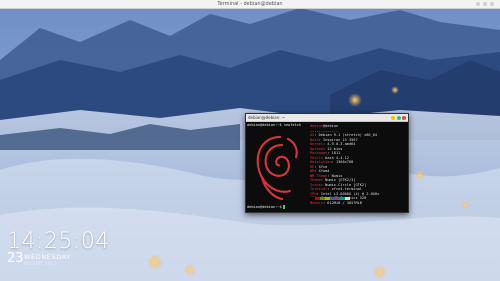 The height and width of the screenshot is (281, 500). What do you see at coordinates (319, 153) in the screenshot?
I see `info-key: Packages` at bounding box center [319, 153].